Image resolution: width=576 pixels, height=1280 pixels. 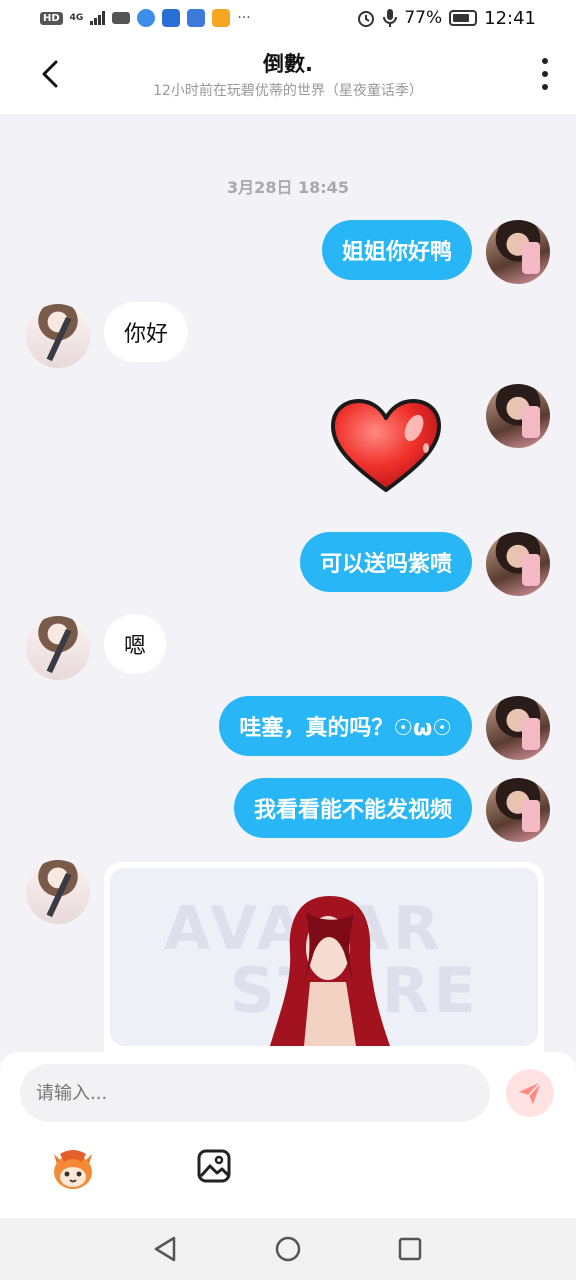 I want to click on image-picker-button, so click(x=216, y=1168).